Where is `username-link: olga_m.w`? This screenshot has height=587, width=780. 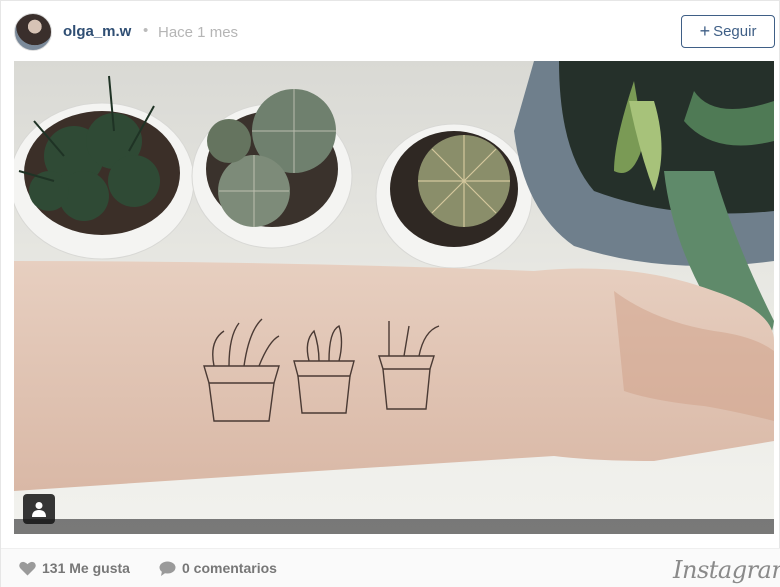
username-link: olga_m.w is located at coordinates (97, 31).